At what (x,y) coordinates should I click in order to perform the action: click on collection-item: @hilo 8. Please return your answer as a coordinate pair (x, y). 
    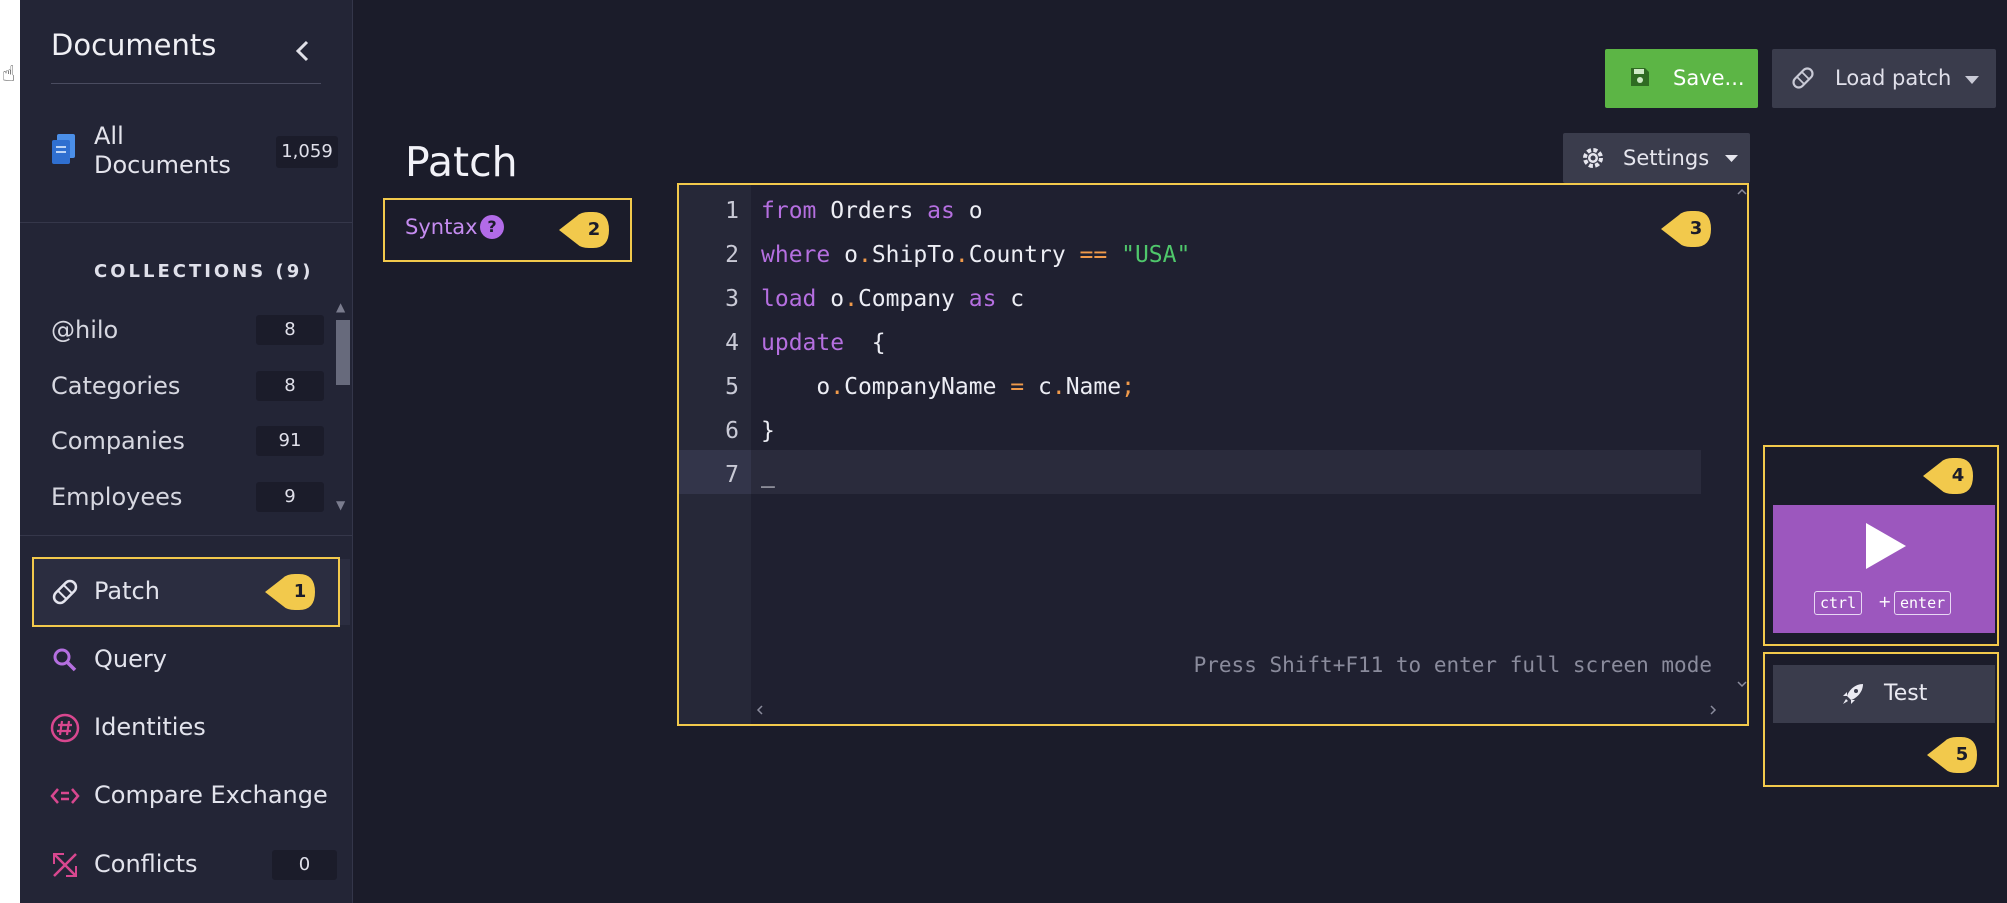
    Looking at the image, I should click on (187, 332).